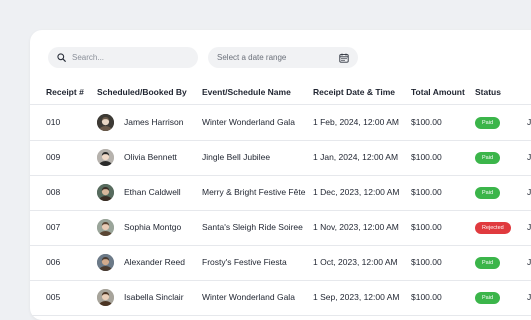 This screenshot has height=320, width=531. What do you see at coordinates (356, 227) in the screenshot?
I see `receipt-datetime: 1 Nov, 2023, 12:00 AM` at bounding box center [356, 227].